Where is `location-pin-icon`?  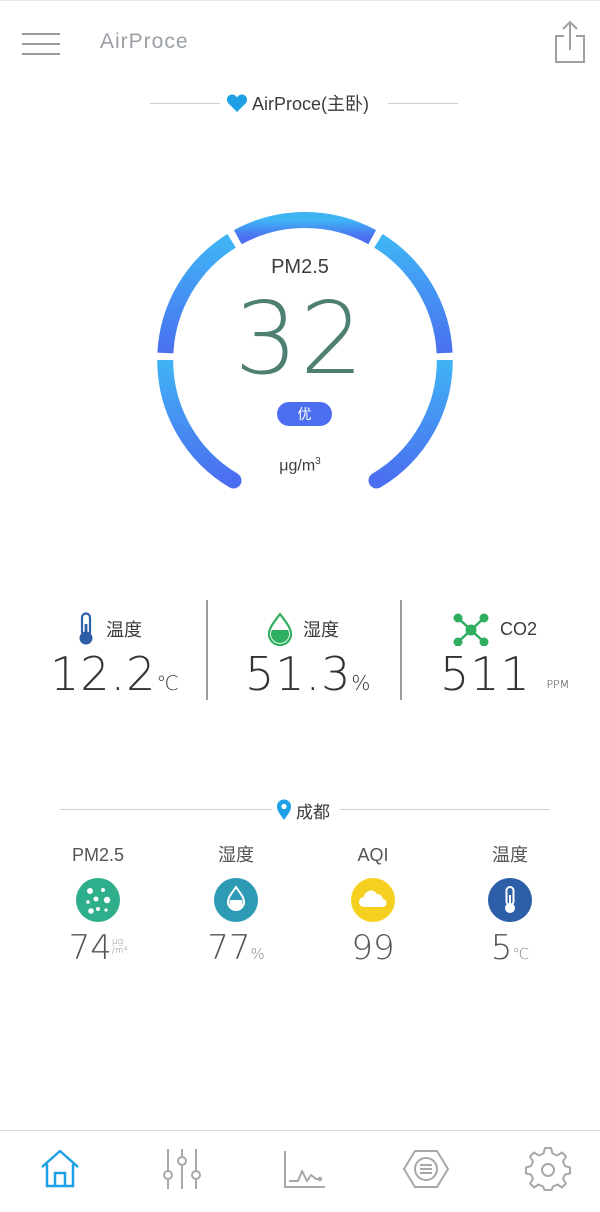
location-pin-icon is located at coordinates (284, 809).